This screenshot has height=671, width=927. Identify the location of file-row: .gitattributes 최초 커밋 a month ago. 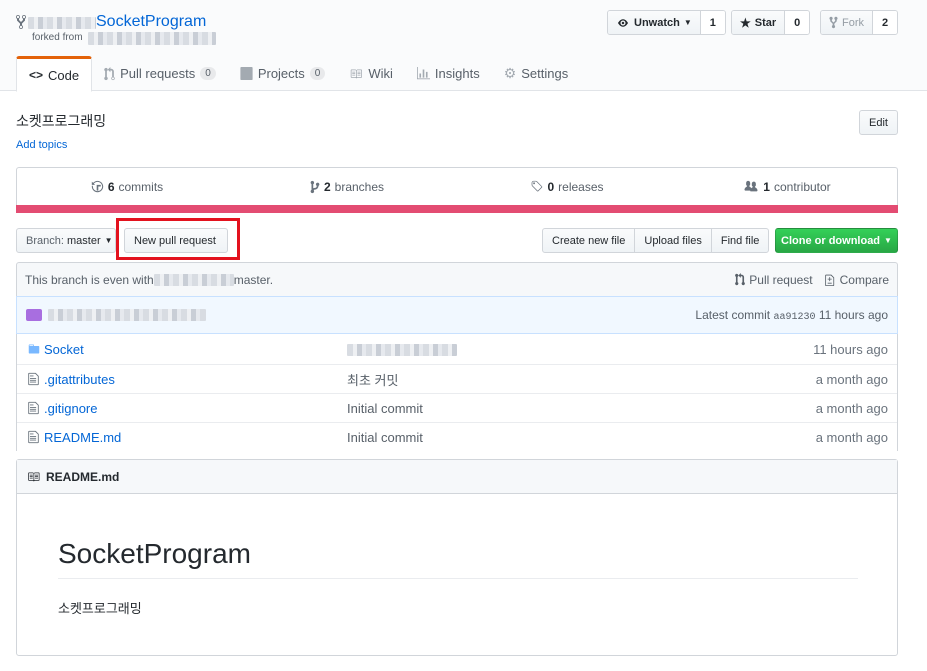
(457, 378).